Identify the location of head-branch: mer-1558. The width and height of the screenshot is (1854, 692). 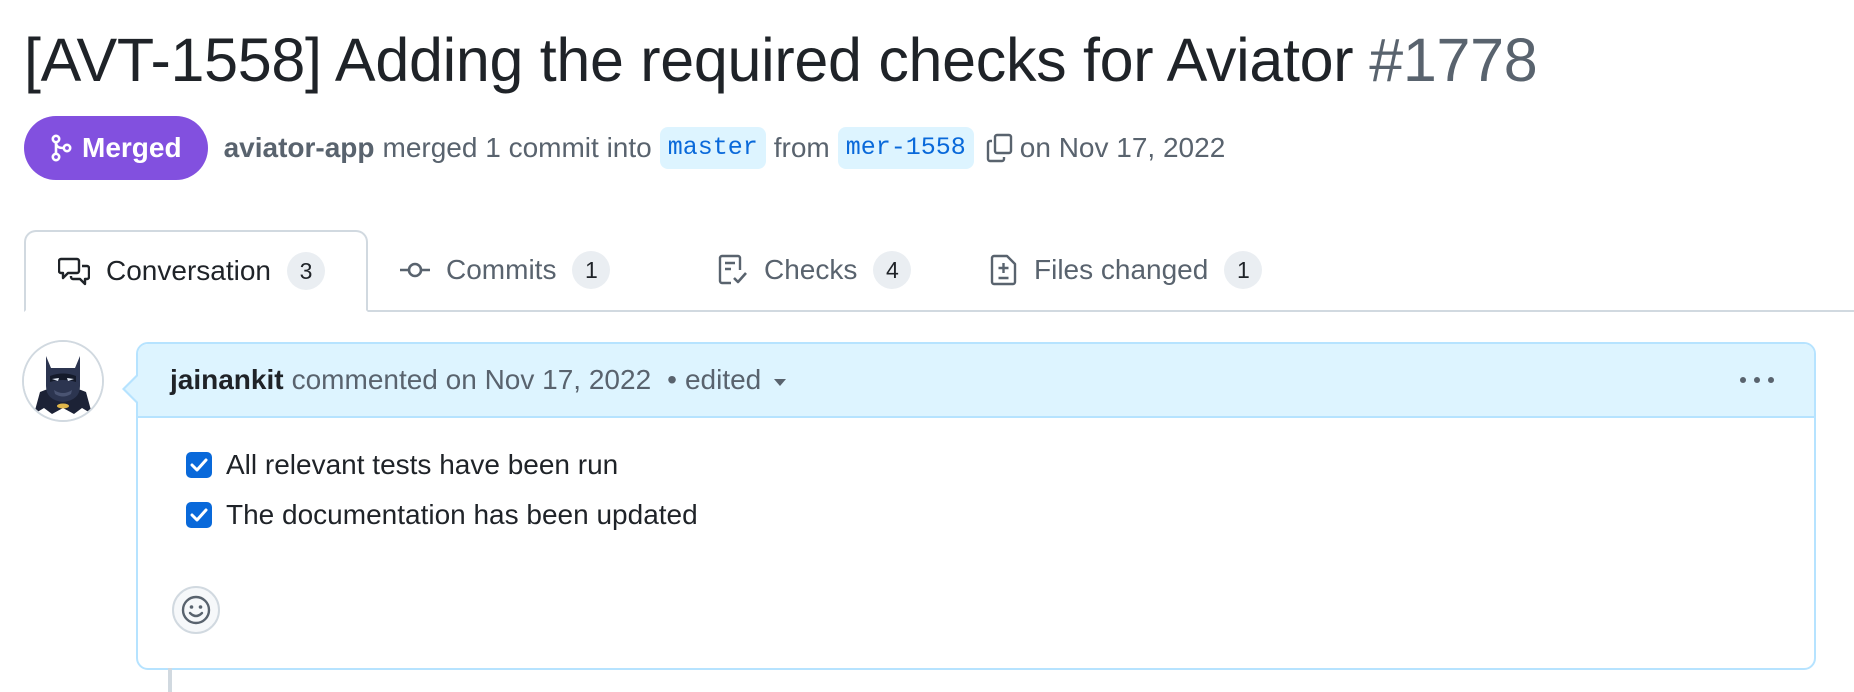
(905, 148).